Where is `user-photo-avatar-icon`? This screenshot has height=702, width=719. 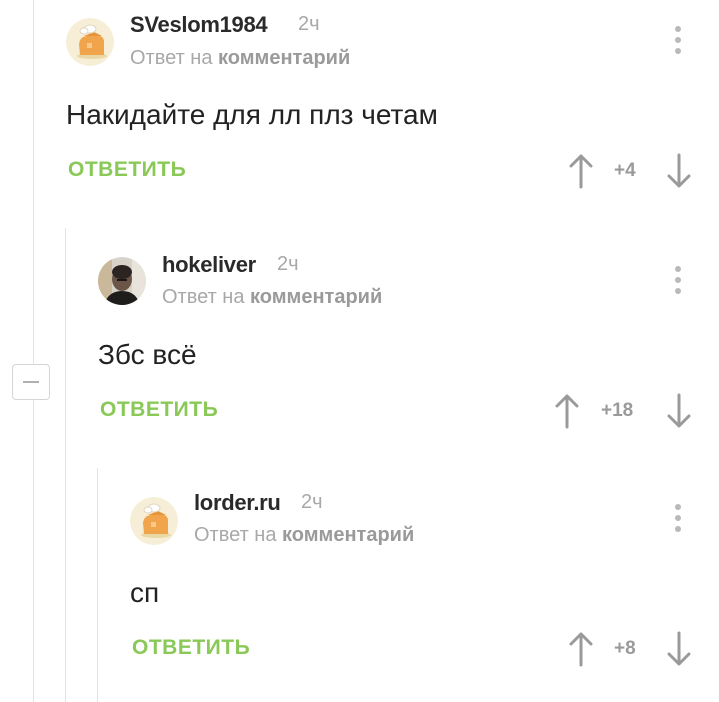 user-photo-avatar-icon is located at coordinates (122, 281).